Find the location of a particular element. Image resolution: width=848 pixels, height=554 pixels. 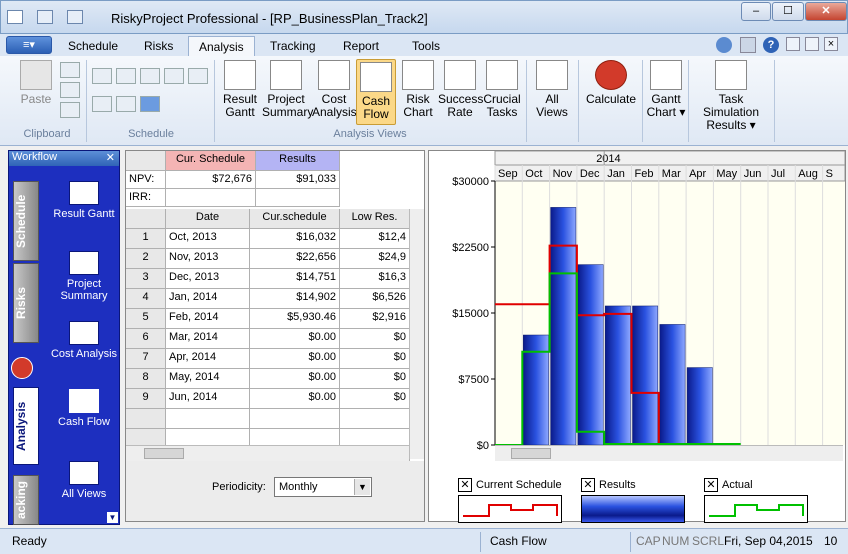

npv-results: $91,033 is located at coordinates (298, 180).